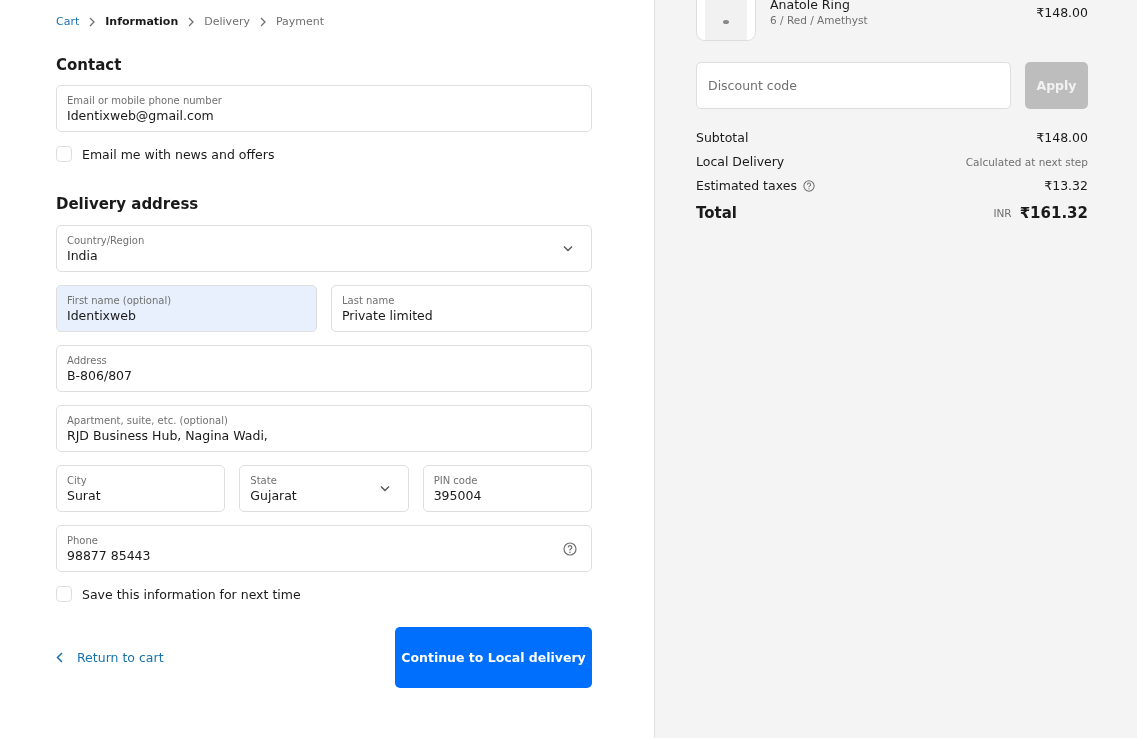  Describe the element at coordinates (128, 204) in the screenshot. I see `section-heading: Delivery address` at that location.